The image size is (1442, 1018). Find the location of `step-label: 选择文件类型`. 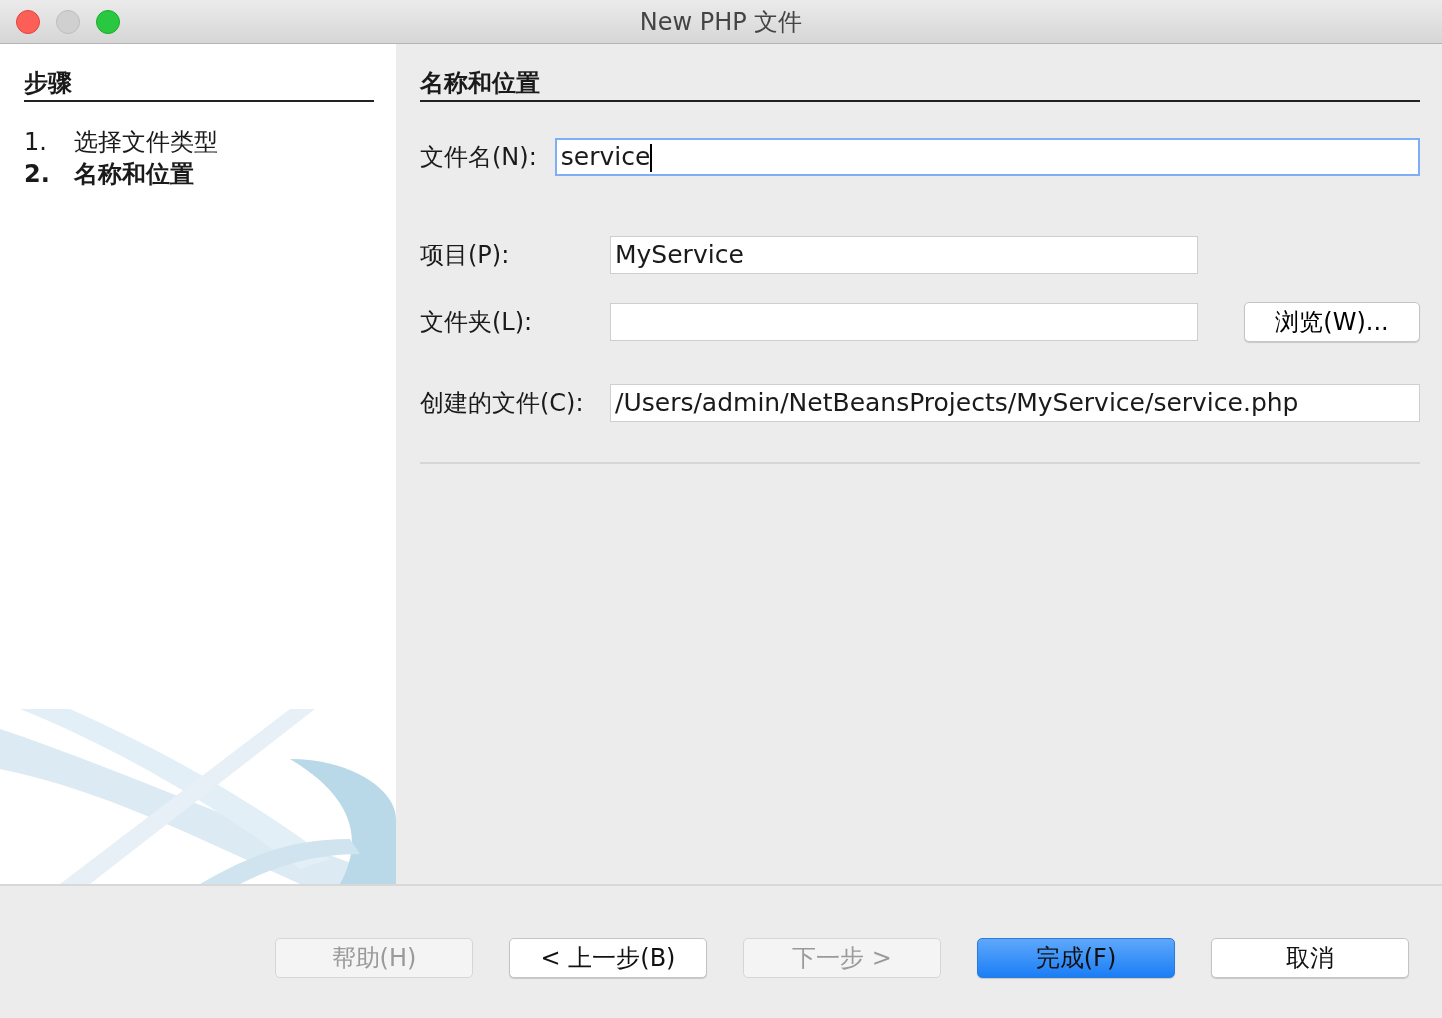

step-label: 选择文件类型 is located at coordinates (146, 142).